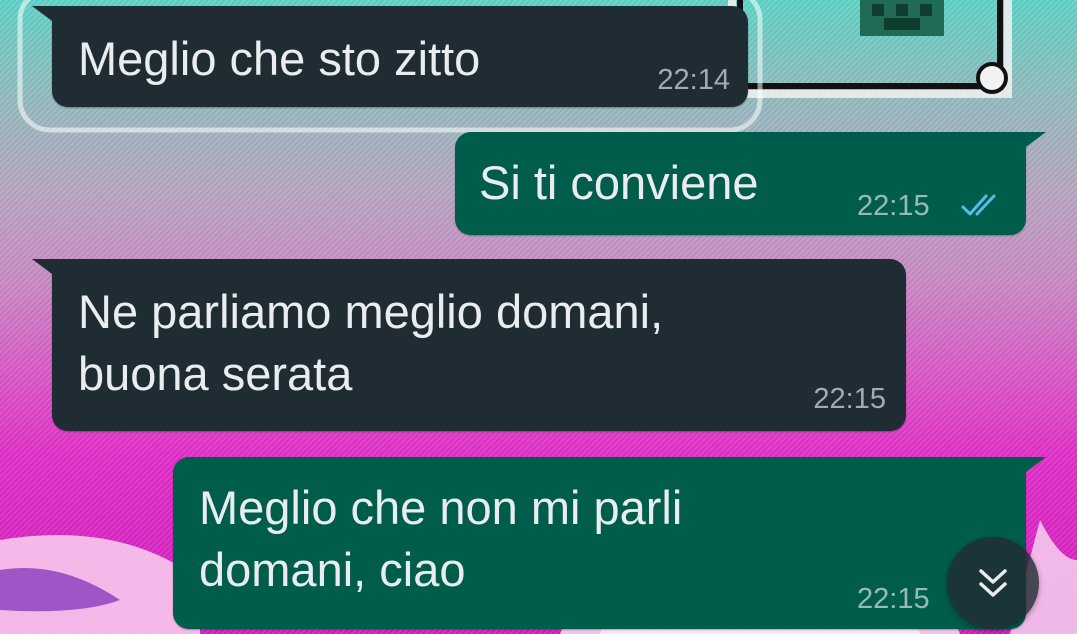 Image resolution: width=1077 pixels, height=634 pixels. I want to click on double-chevron-down-icon, so click(993, 583).